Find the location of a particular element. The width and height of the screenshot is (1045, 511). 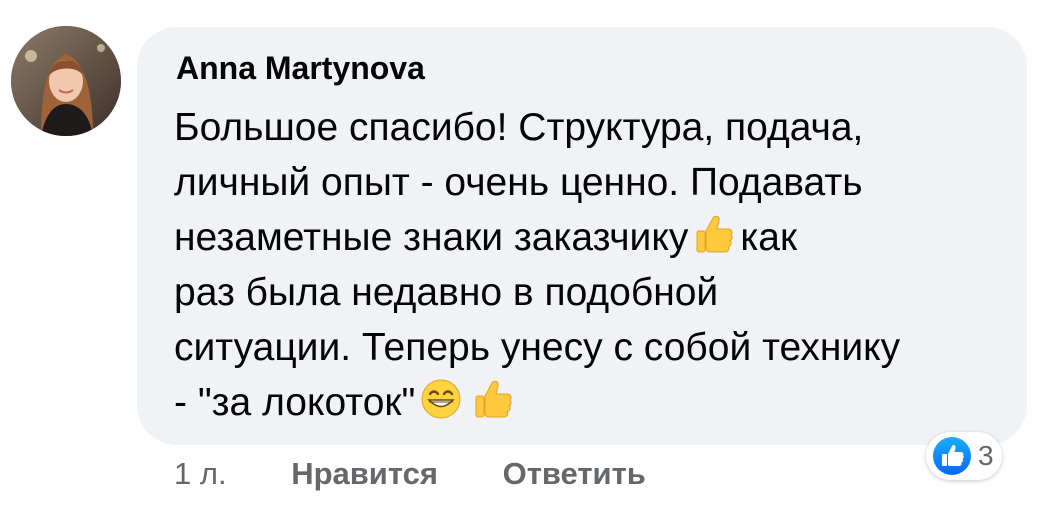

comment-line-text: незаметные знаки заказчику is located at coordinates (431, 237).